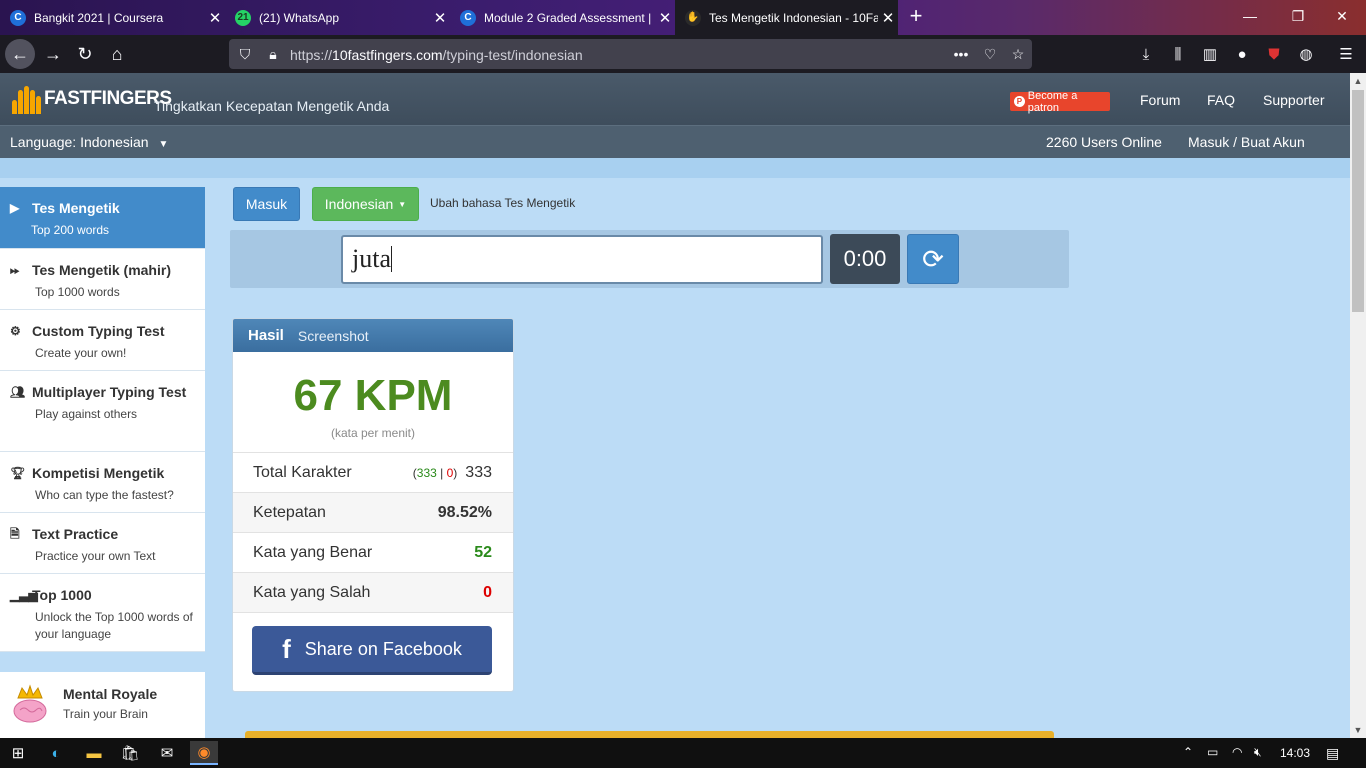  What do you see at coordinates (266, 204) in the screenshot?
I see `login-button: Masuk` at bounding box center [266, 204].